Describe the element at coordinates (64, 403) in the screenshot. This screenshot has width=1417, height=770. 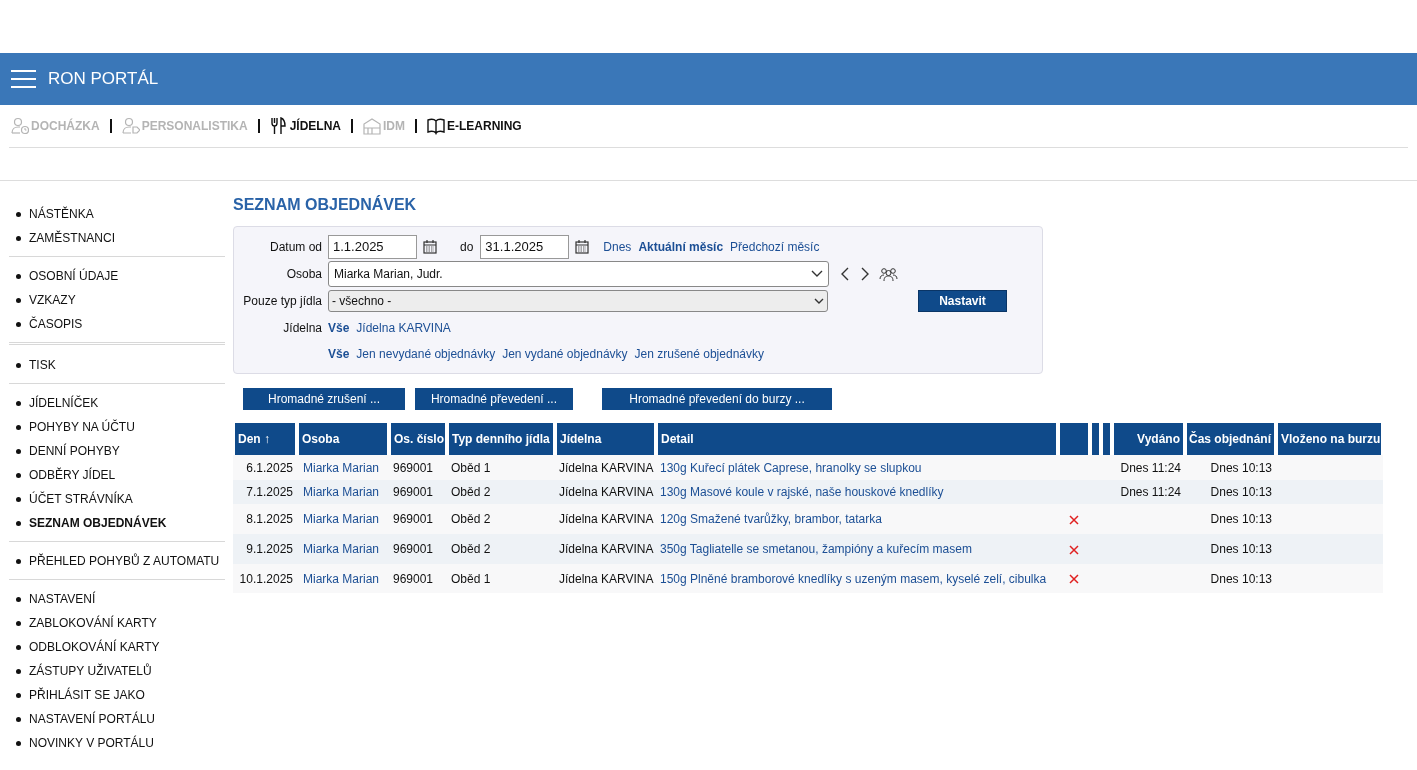
I see `sidebar-item: JÍDELNÍČEK` at that location.